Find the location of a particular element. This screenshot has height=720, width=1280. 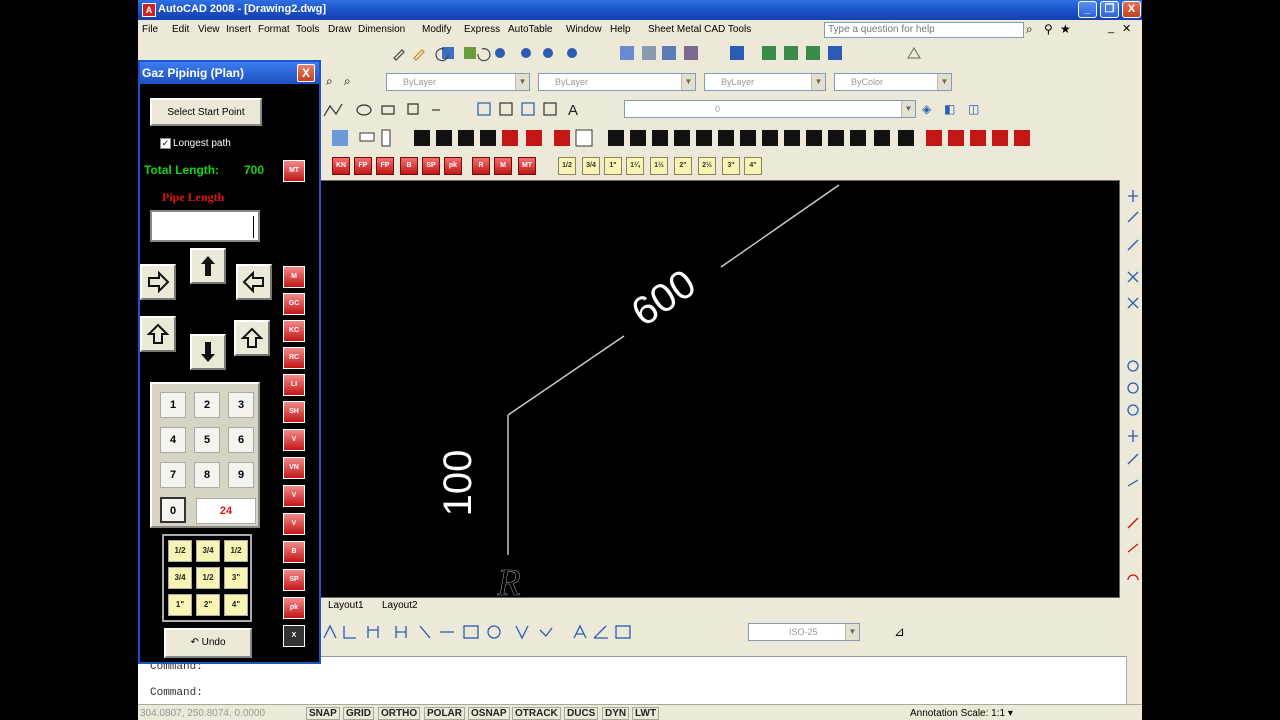

frac-key-7: 1" is located at coordinates (180, 605).